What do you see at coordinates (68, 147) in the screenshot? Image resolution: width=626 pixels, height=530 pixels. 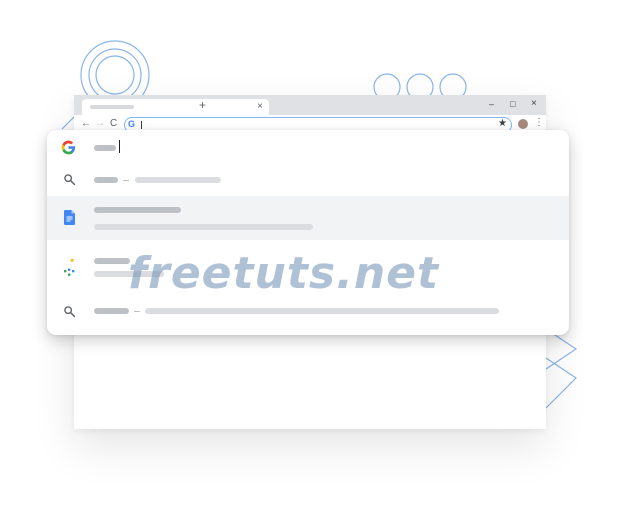 I see `google-g-icon` at bounding box center [68, 147].